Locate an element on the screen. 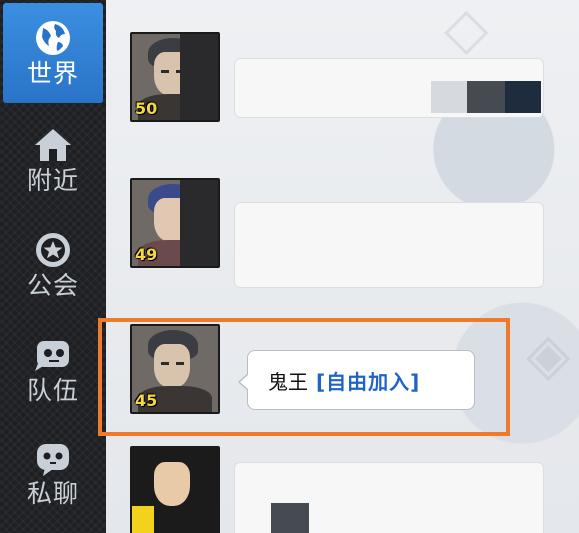 The height and width of the screenshot is (533, 579). tab-world: 世界 is located at coordinates (53, 53).